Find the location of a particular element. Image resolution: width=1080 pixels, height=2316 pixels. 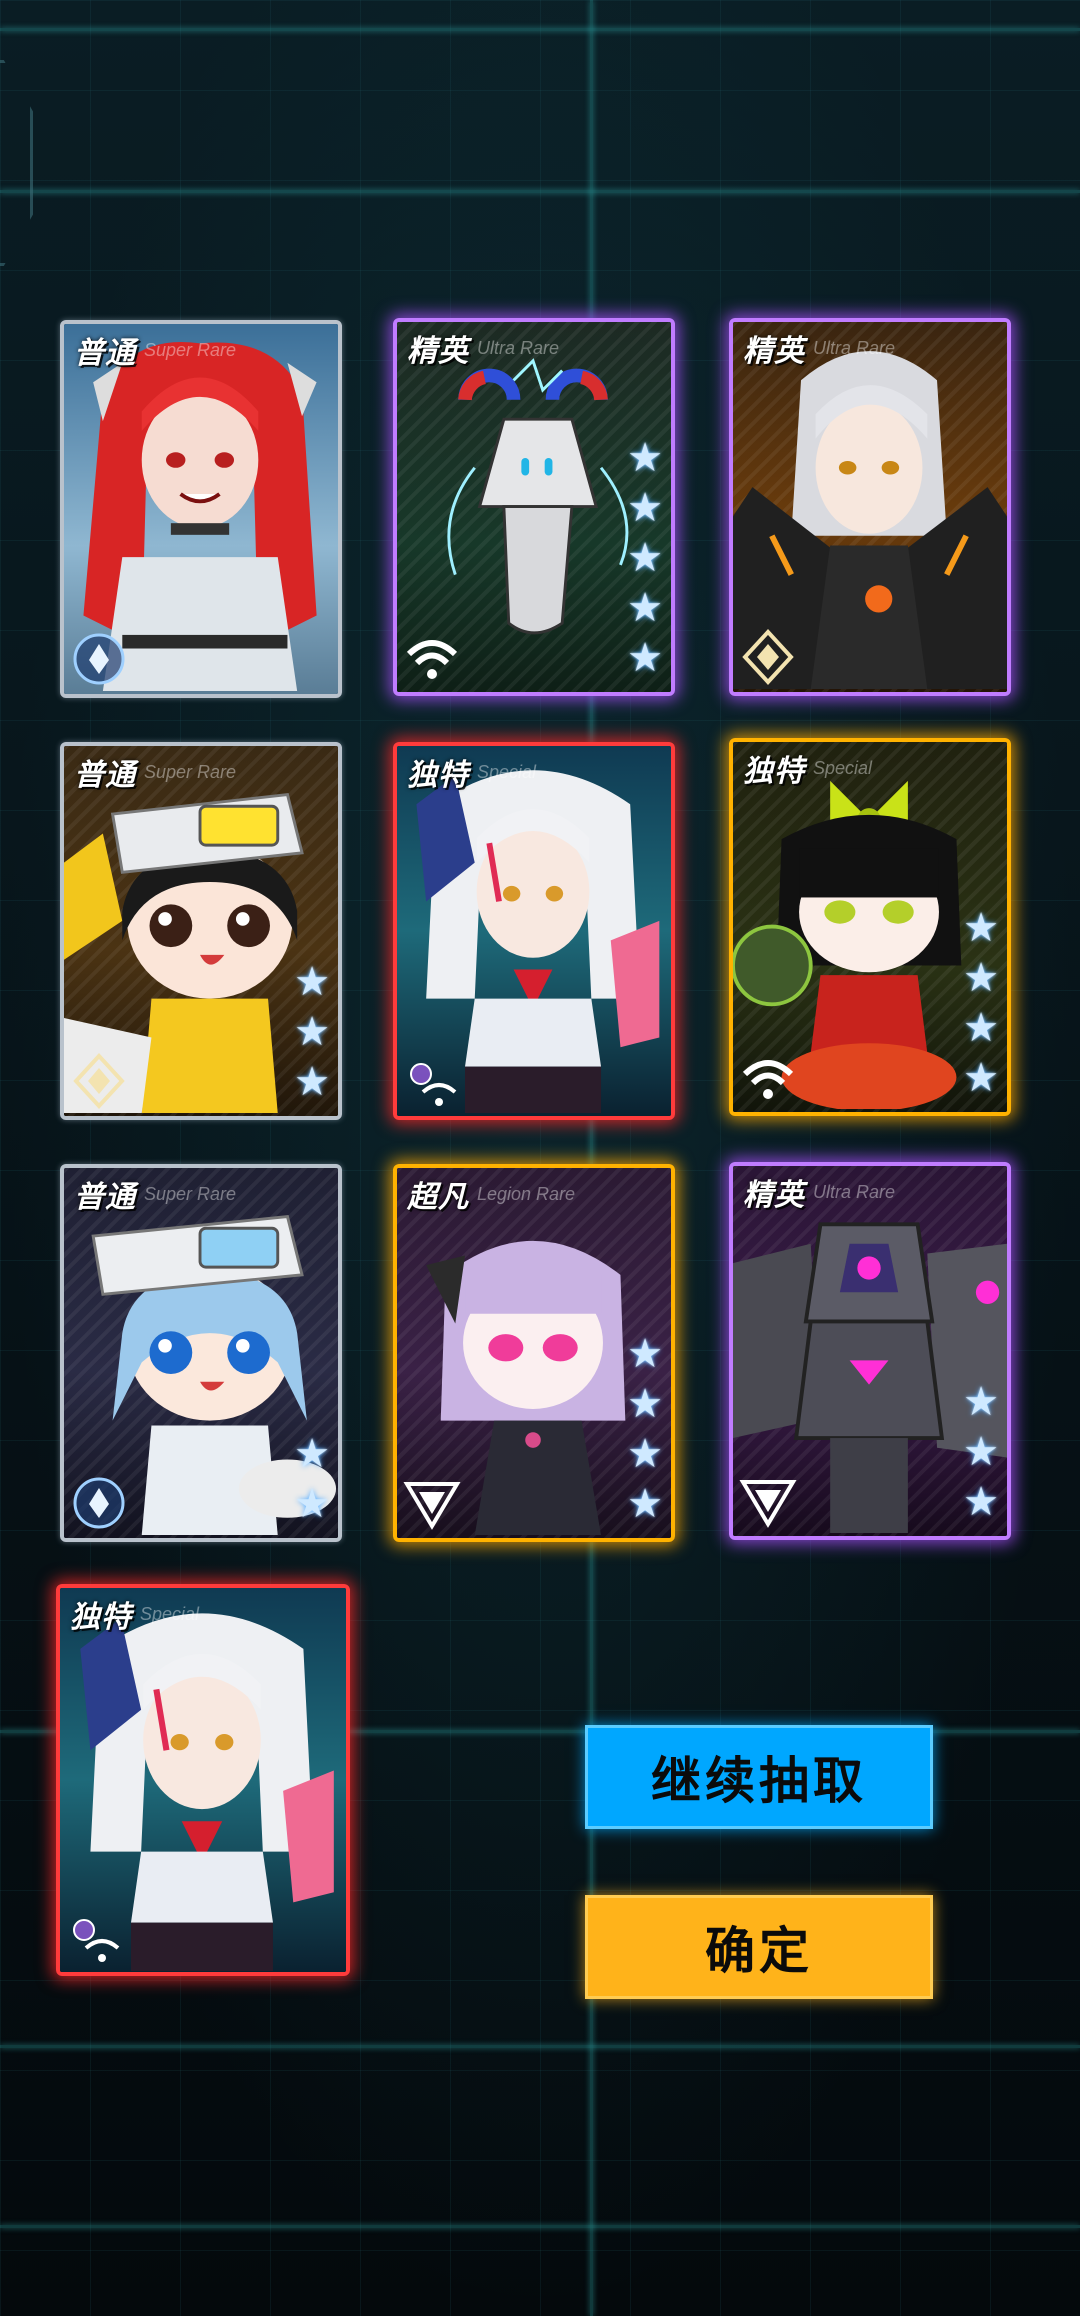

result-card-2: 精英 Ultra Rare ★ ★ ★ ★ ★ is located at coordinates (534, 507).